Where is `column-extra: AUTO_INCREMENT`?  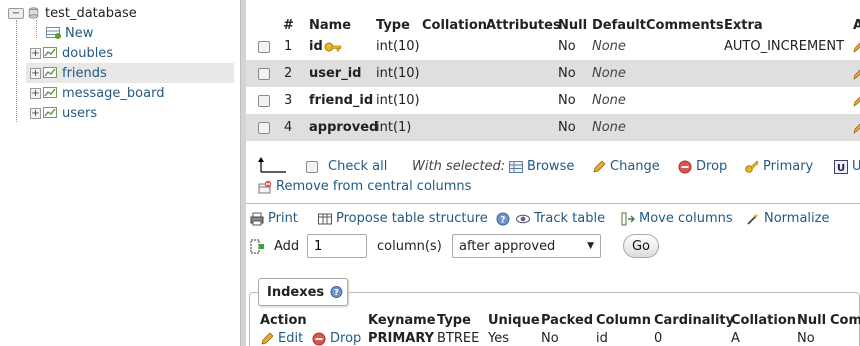
column-extra: AUTO_INCREMENT is located at coordinates (784, 46).